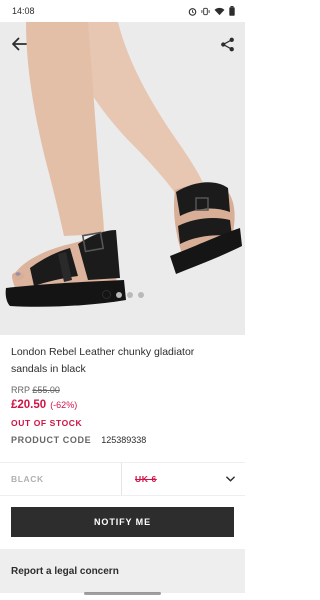  Describe the element at coordinates (23, 11) in the screenshot. I see `status-time: 14:08` at that location.